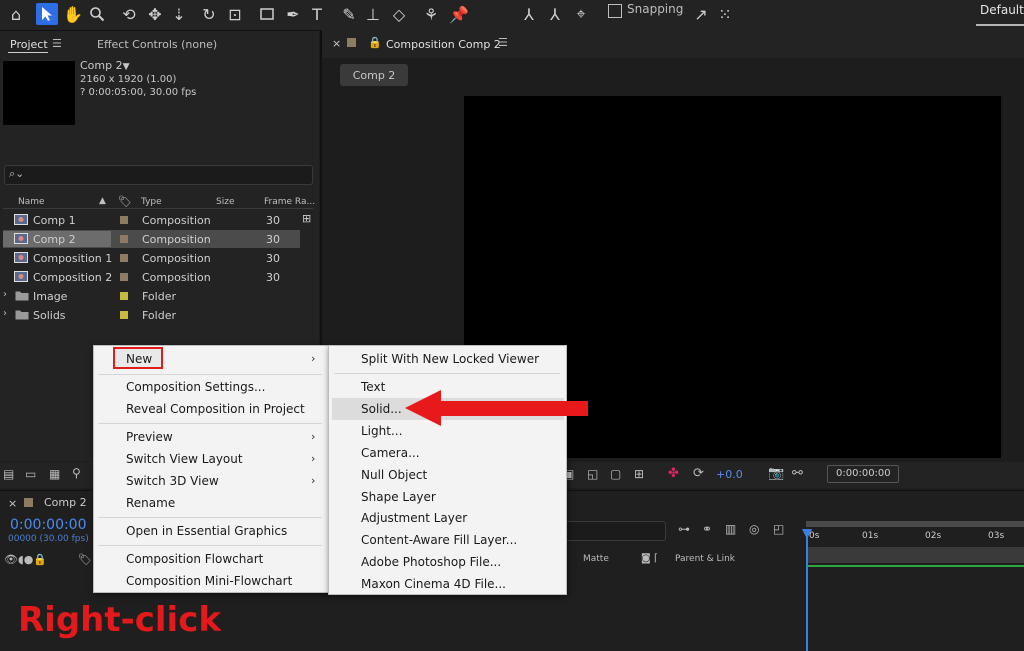 This screenshot has width=1024, height=651. Describe the element at coordinates (317, 14) in the screenshot. I see `type-tool-icon: T` at that location.